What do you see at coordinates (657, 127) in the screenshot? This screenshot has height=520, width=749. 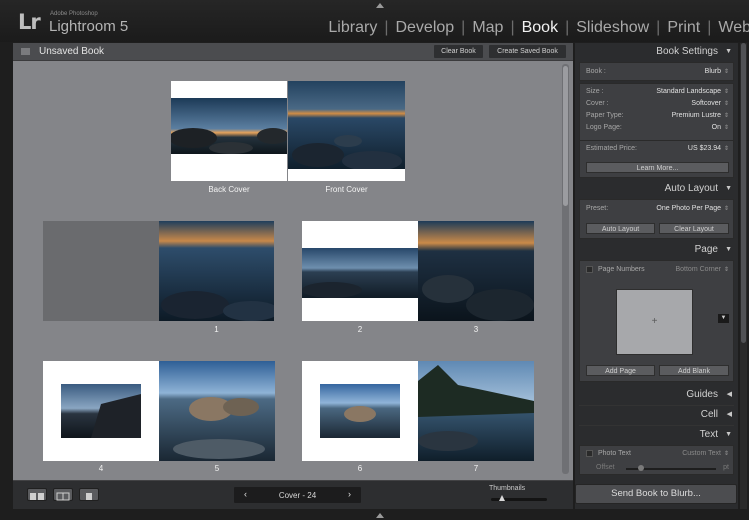 I see `logo-page-row: Logo Page: On ⇕` at bounding box center [657, 127].